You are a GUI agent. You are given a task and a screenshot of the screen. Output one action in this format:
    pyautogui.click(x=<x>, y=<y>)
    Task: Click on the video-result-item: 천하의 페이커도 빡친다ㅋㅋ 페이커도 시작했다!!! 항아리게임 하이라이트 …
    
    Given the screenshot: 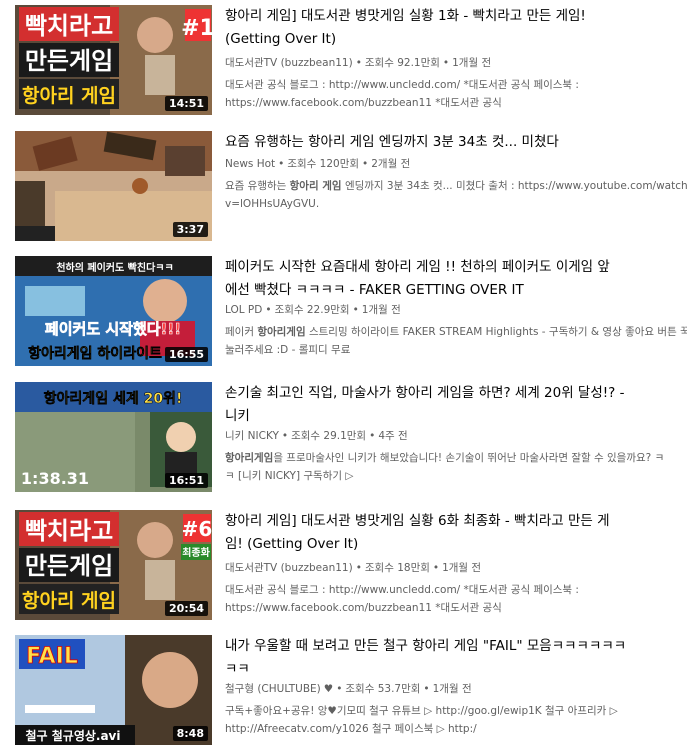 What is the action you would take?
    pyautogui.click(x=343, y=312)
    